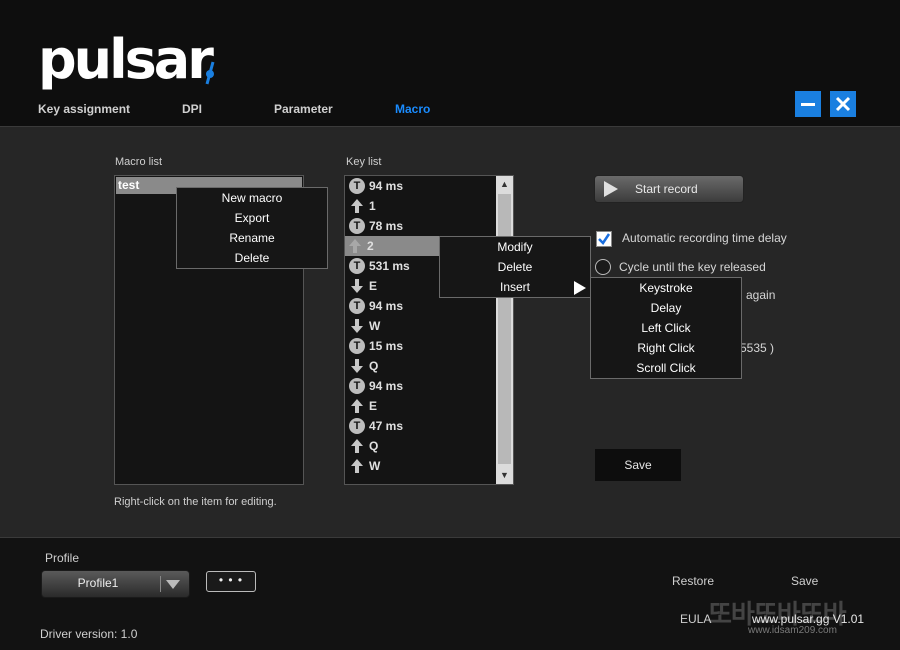 The width and height of the screenshot is (900, 650). Describe the element at coordinates (210, 73) in the screenshot. I see `logo-mark-icon` at that location.